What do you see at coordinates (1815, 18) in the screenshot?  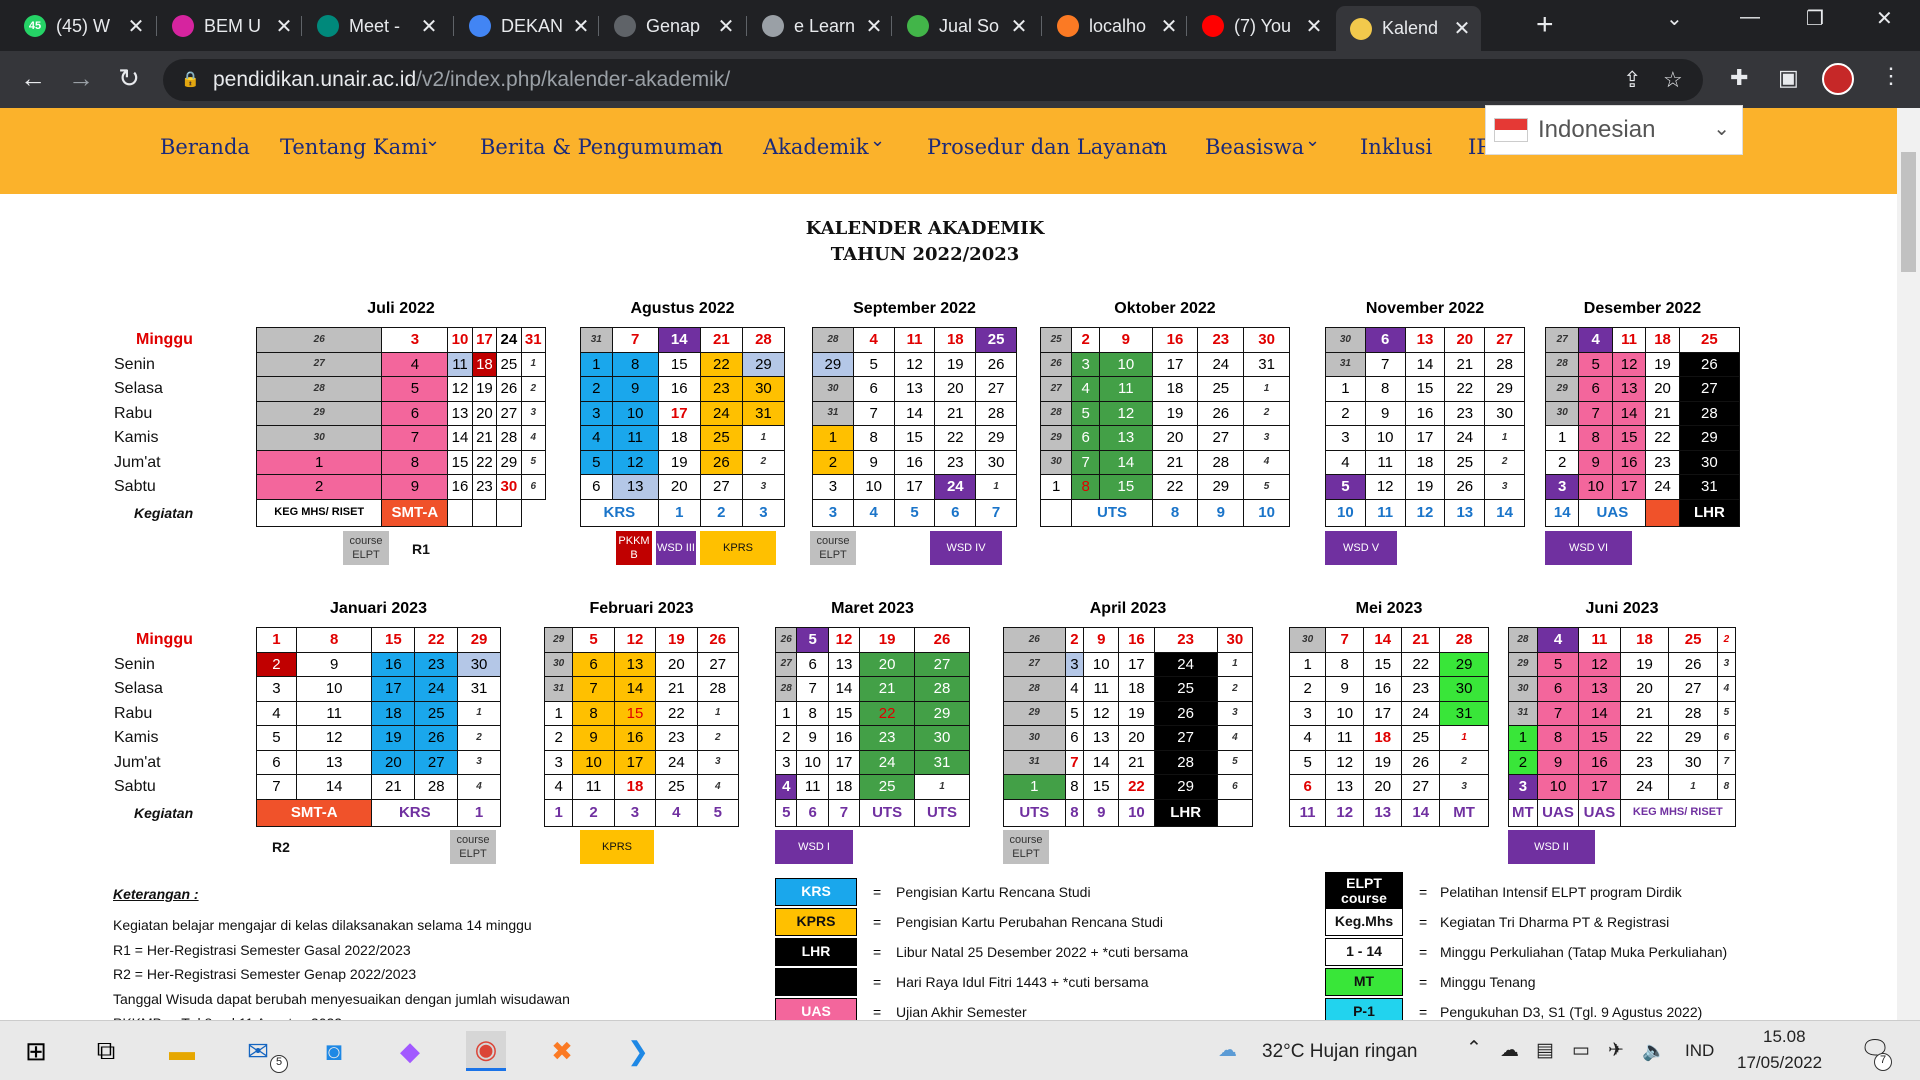 I see `restore-button: ❐` at bounding box center [1815, 18].